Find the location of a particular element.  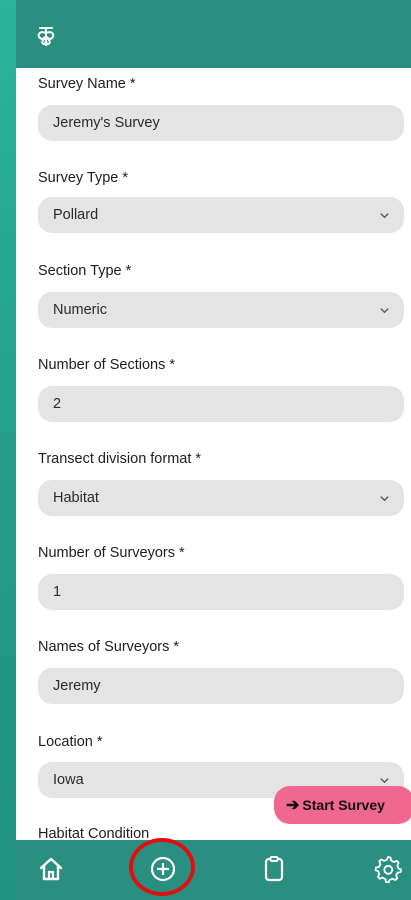

location-value: Iowa is located at coordinates (68, 780).